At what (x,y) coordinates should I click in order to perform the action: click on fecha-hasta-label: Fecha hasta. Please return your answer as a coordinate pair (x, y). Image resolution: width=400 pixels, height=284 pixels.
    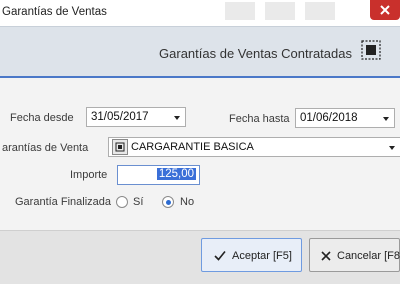
    Looking at the image, I should click on (259, 119).